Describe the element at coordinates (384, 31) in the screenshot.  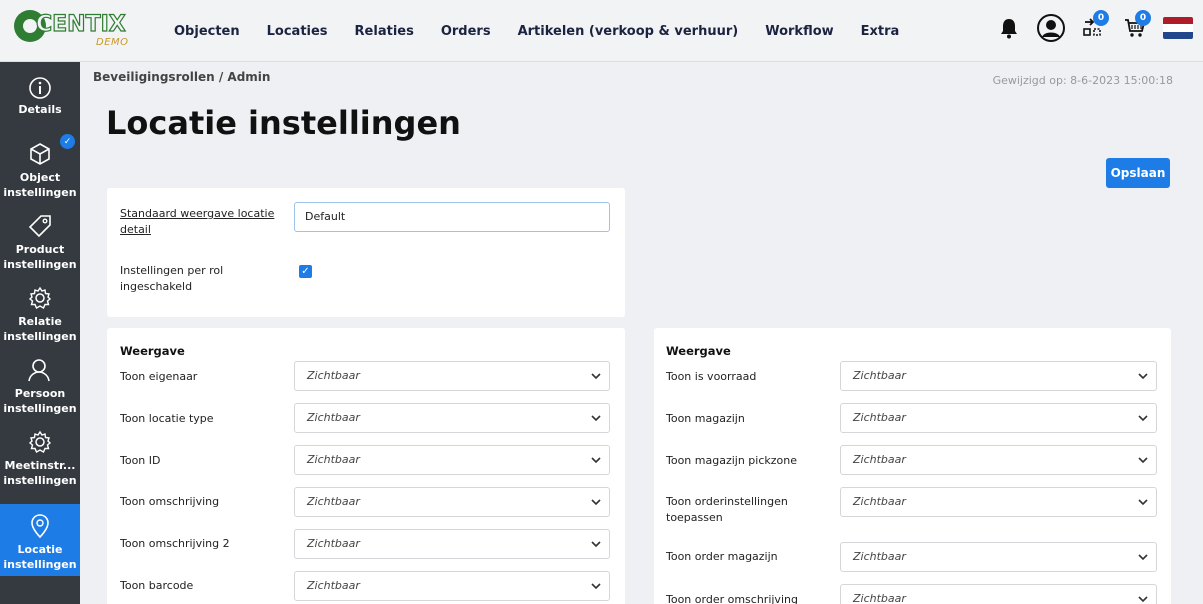
I see `nav-relaties: Relaties` at that location.